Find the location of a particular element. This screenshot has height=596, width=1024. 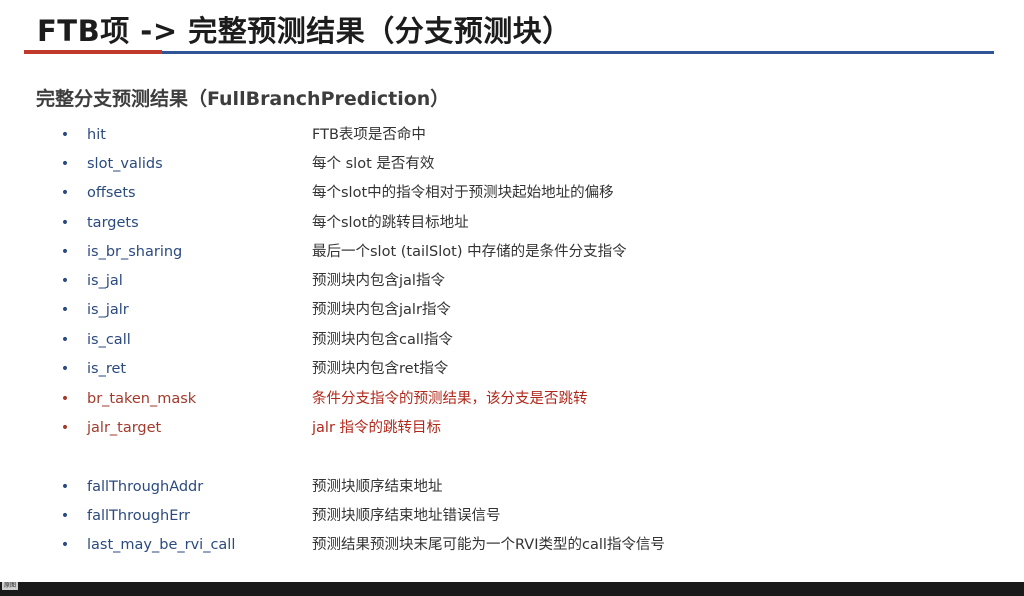

list-item: • hit FTB表项是否命中 is located at coordinates (512, 135).